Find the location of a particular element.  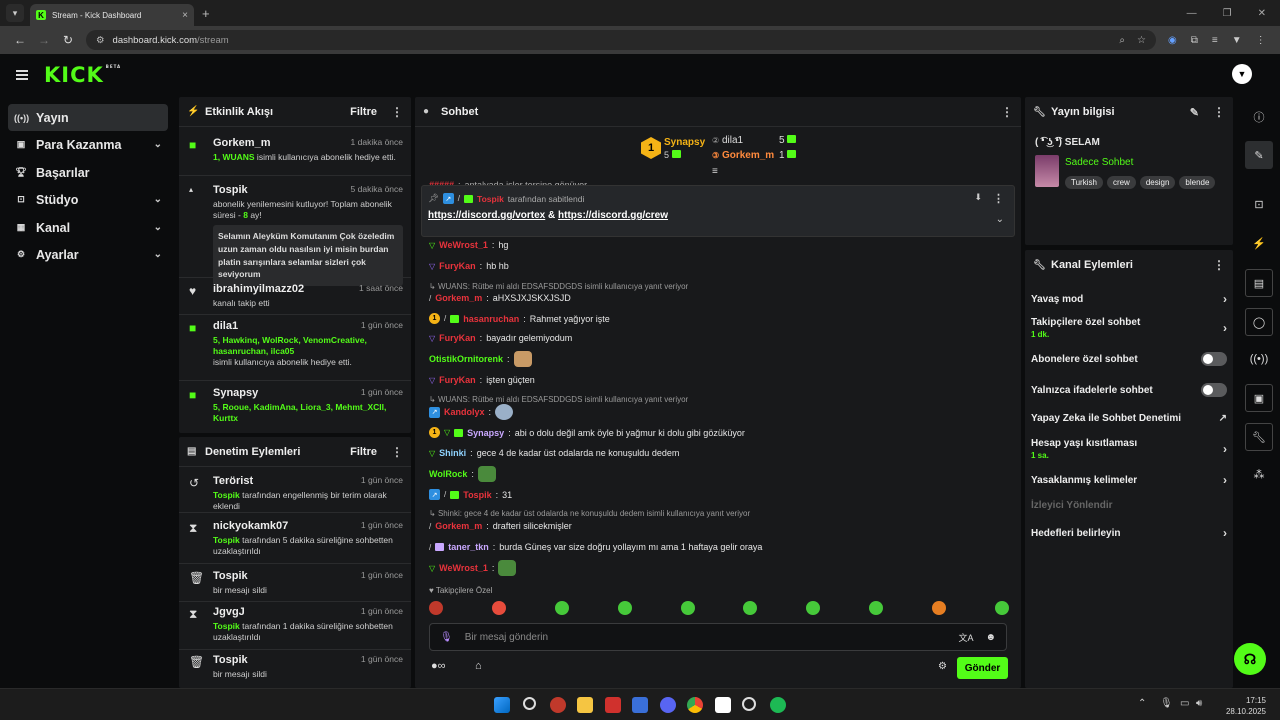

chat-message: ▽ FuryKan: bayadır gelemiyodum is located at coordinates (500, 338).